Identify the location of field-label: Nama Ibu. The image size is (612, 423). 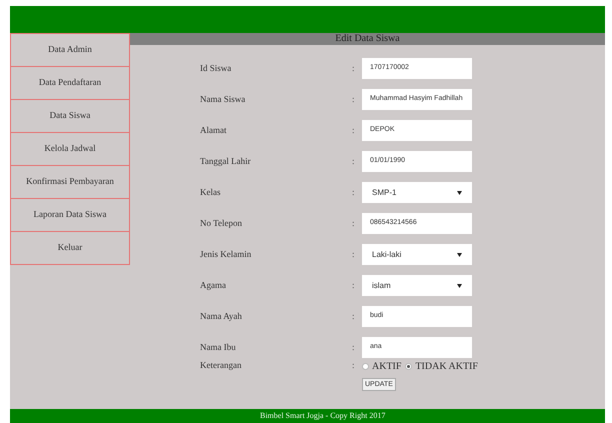
(218, 347).